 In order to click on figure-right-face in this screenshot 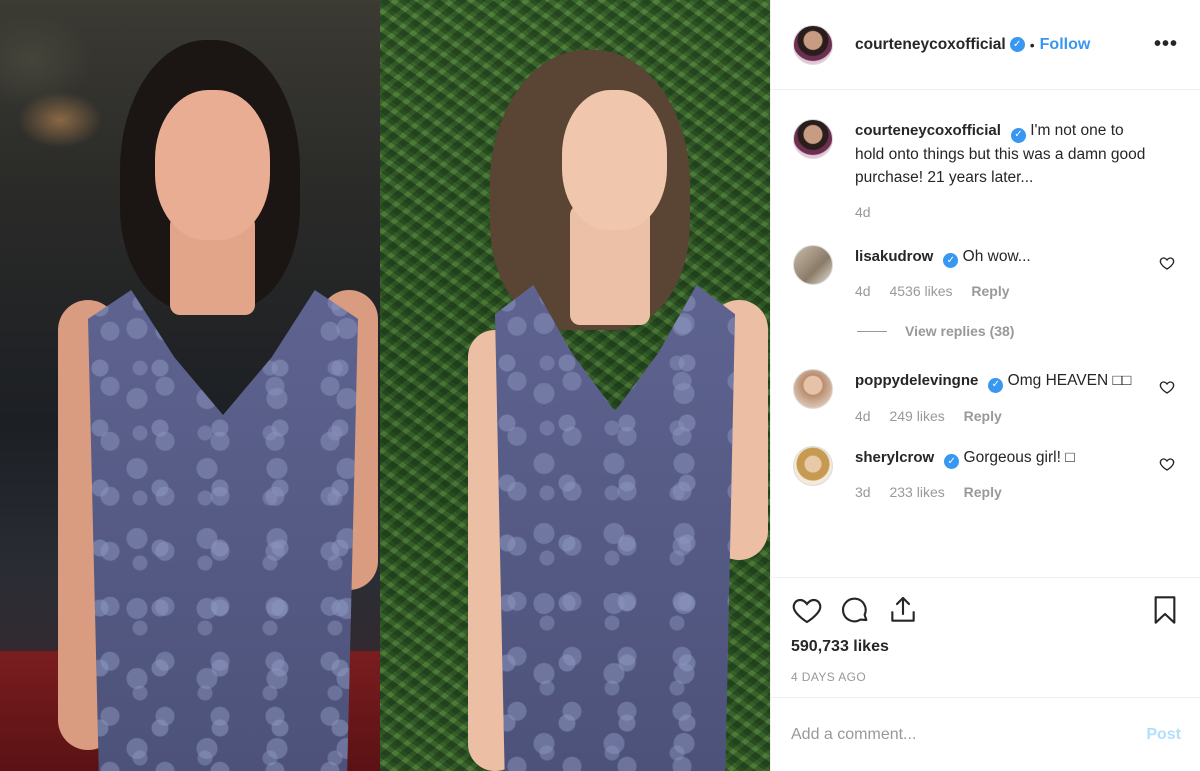, I will do `click(614, 160)`.